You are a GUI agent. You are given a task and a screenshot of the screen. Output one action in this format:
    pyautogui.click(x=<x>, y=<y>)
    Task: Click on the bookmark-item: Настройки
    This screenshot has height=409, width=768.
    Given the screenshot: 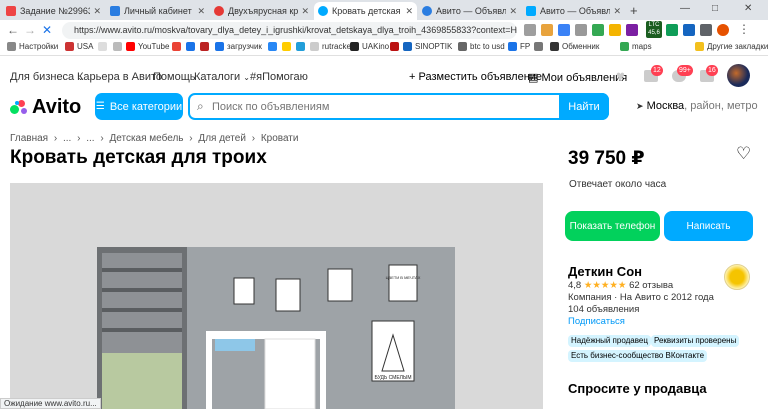 What is the action you would take?
    pyautogui.click(x=32, y=46)
    